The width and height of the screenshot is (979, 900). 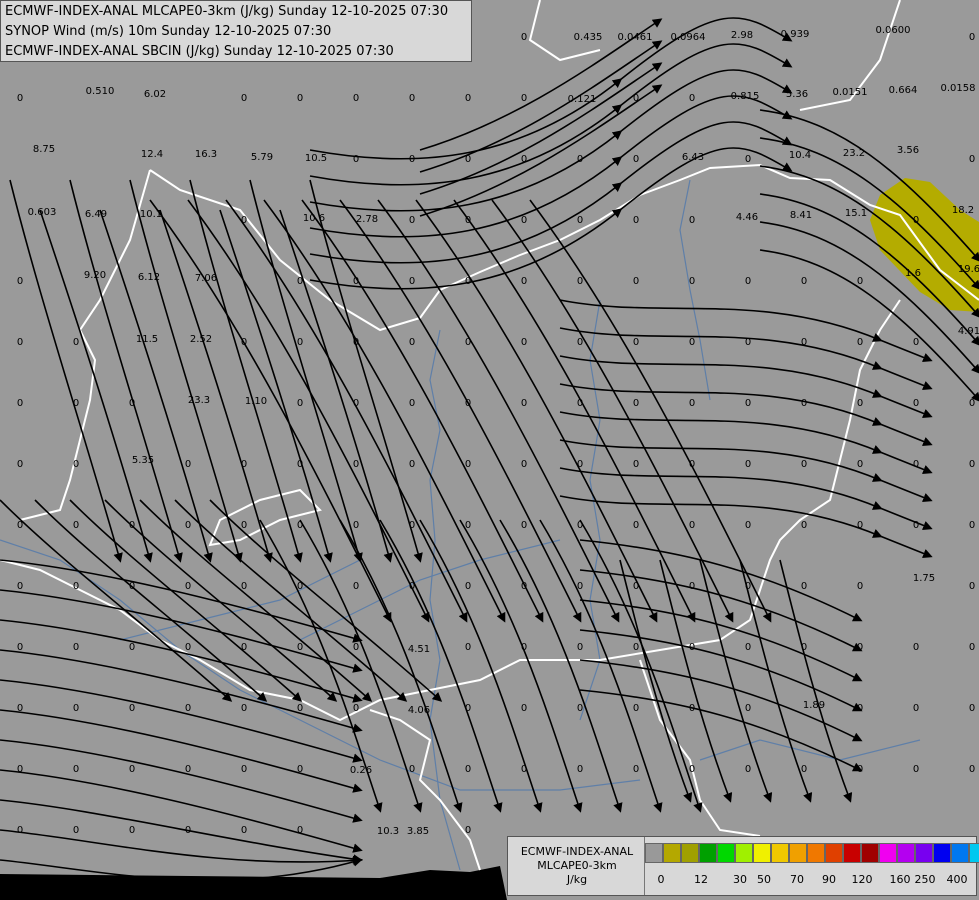 I want to click on sbcin-label: 1.75, so click(x=924, y=578).